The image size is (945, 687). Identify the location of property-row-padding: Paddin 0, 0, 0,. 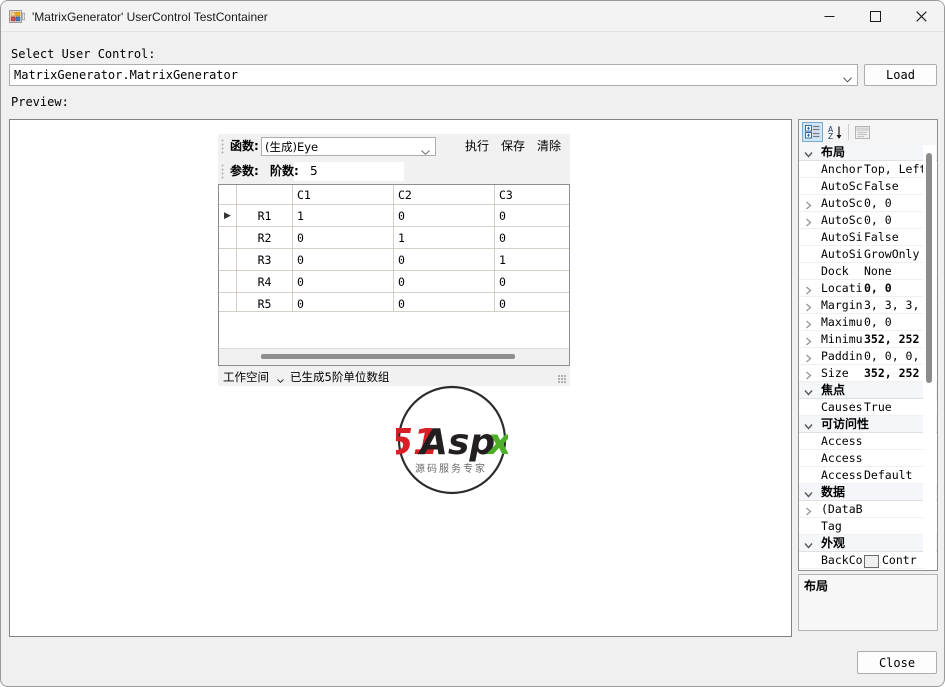
(868, 356).